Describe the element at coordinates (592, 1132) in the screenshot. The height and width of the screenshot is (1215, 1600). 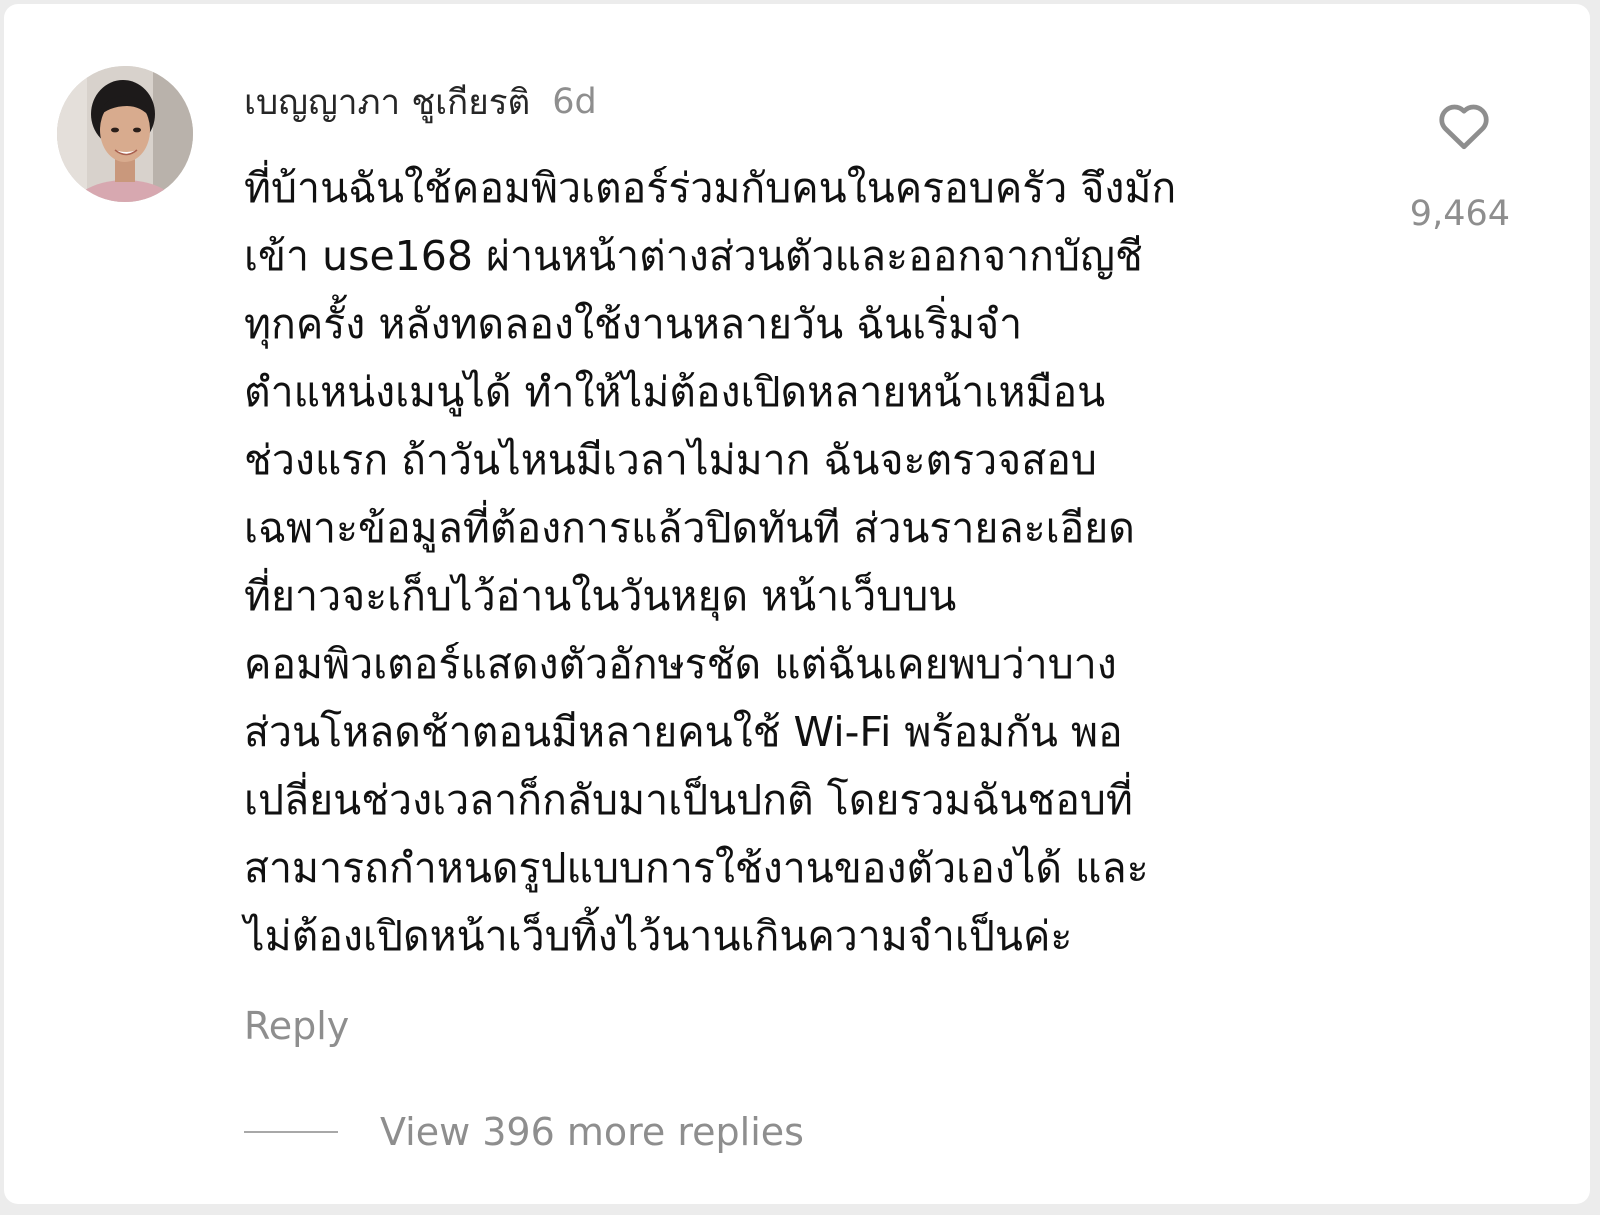
I see `view-more-replies-label: View 396 more replies` at that location.